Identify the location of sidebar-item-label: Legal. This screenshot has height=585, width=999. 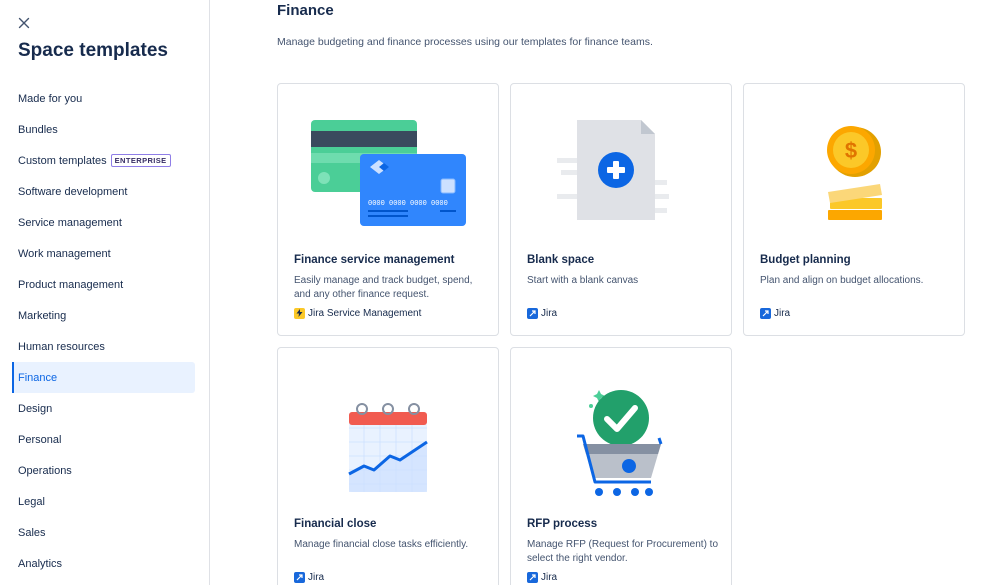
(31, 501).